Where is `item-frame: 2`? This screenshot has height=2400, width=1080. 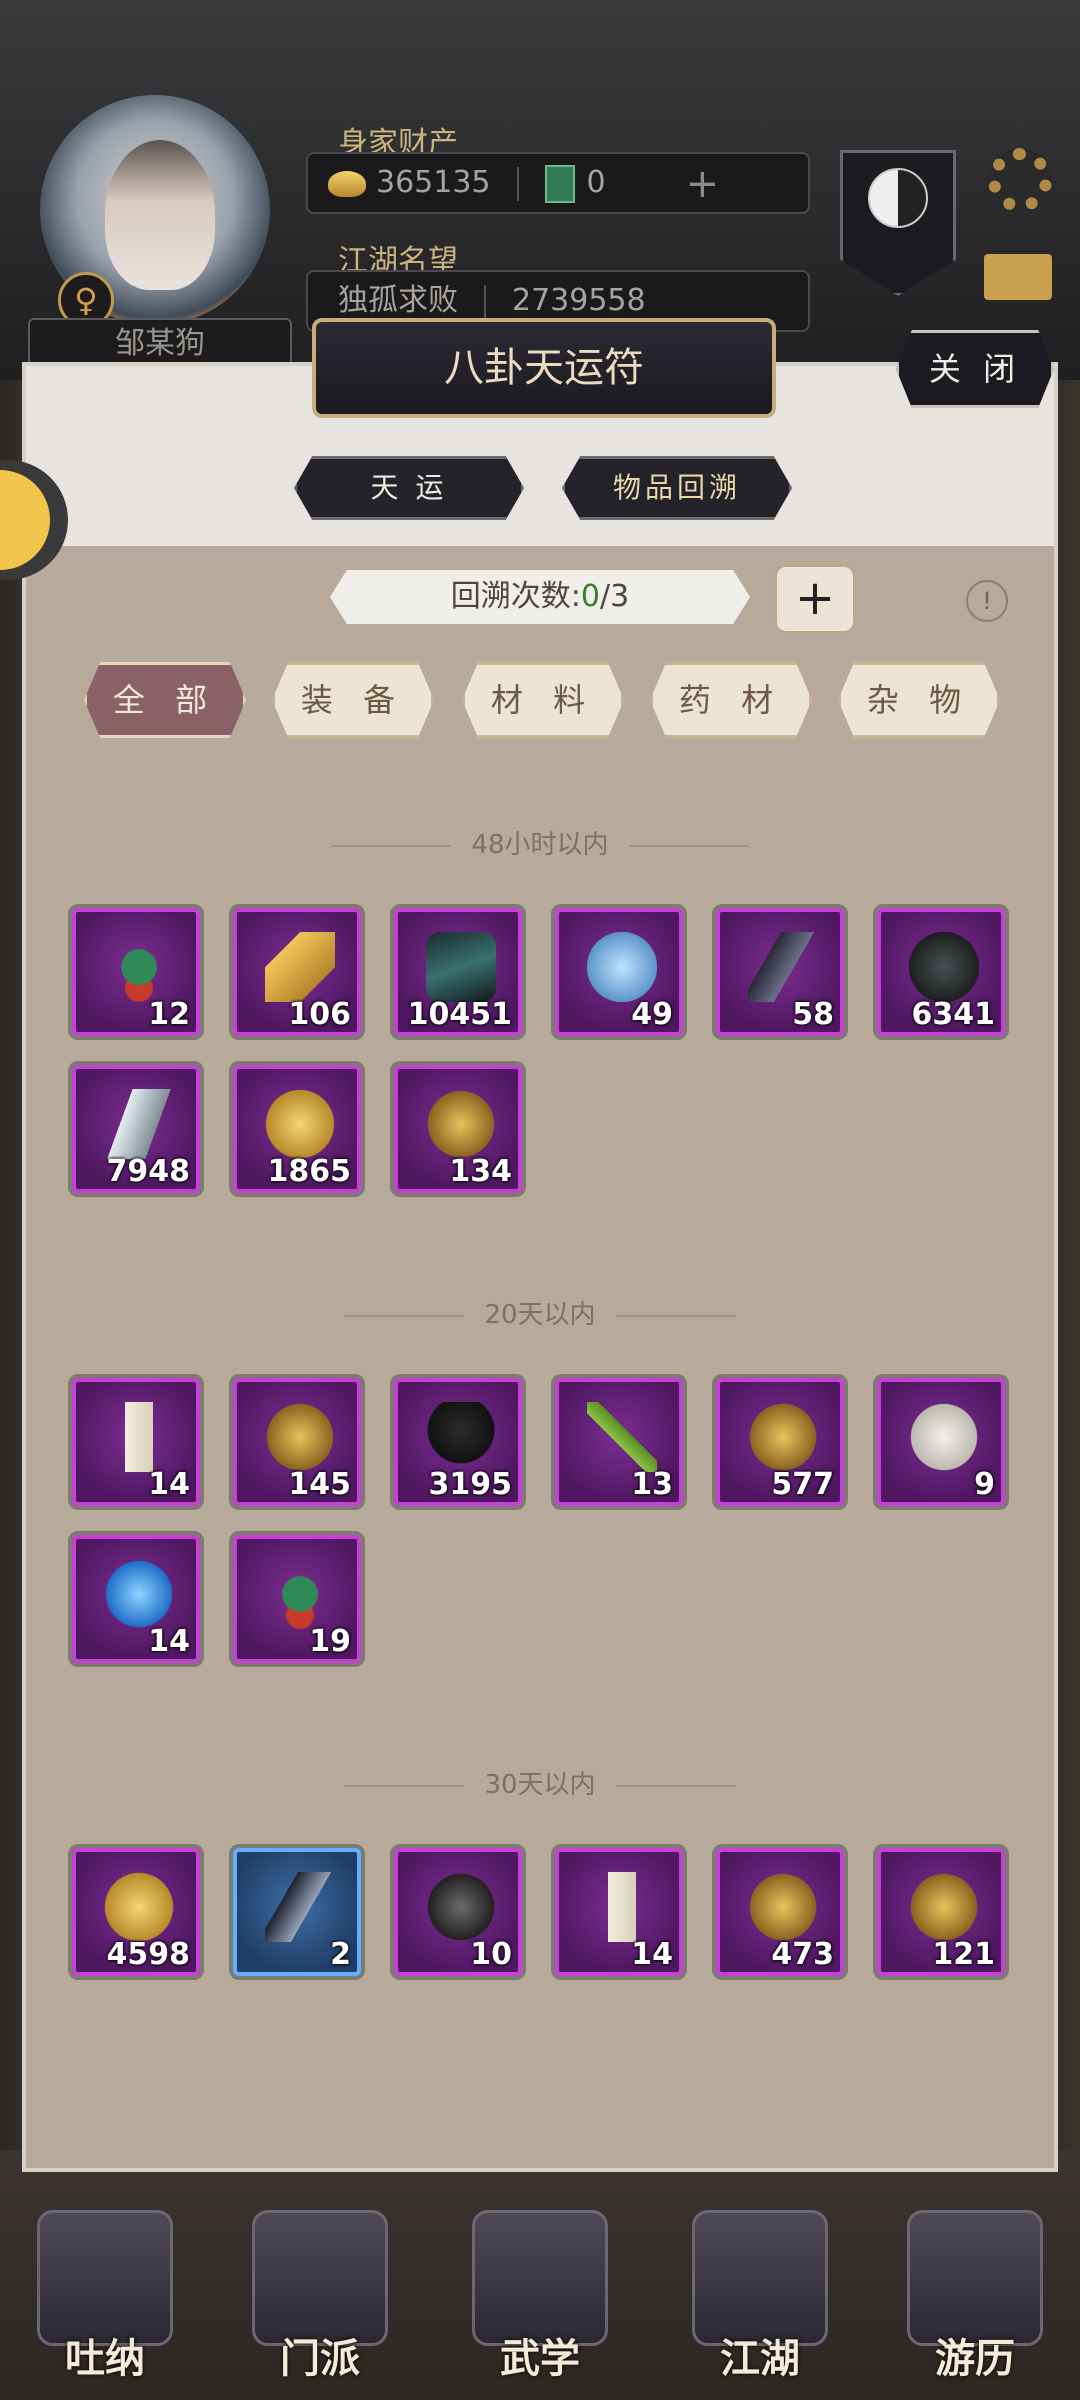 item-frame: 2 is located at coordinates (297, 1912).